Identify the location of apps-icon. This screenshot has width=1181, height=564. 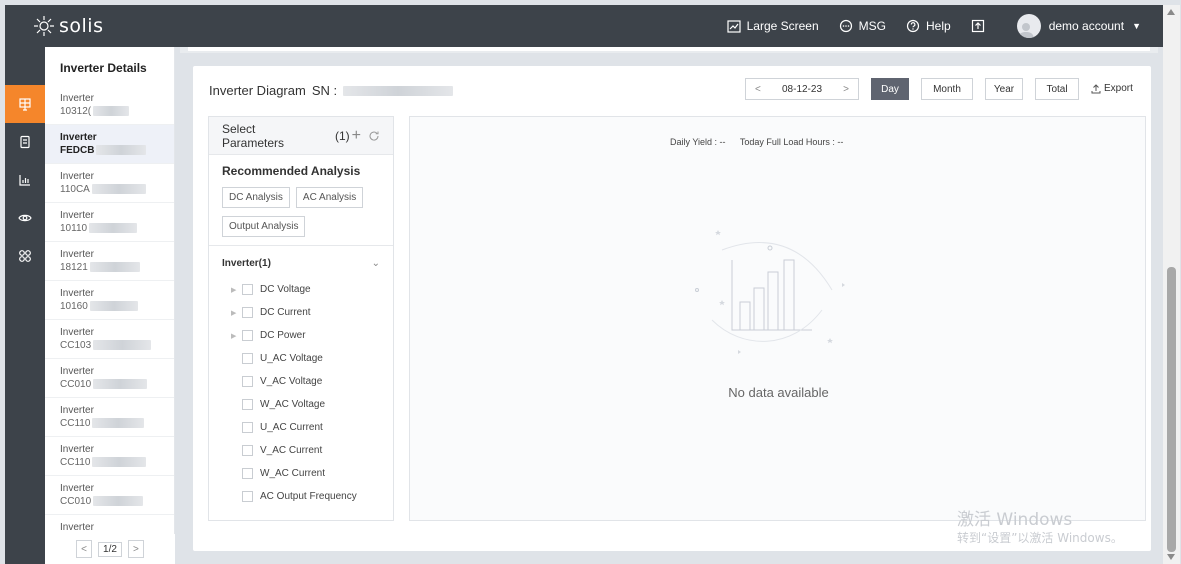
(25, 256).